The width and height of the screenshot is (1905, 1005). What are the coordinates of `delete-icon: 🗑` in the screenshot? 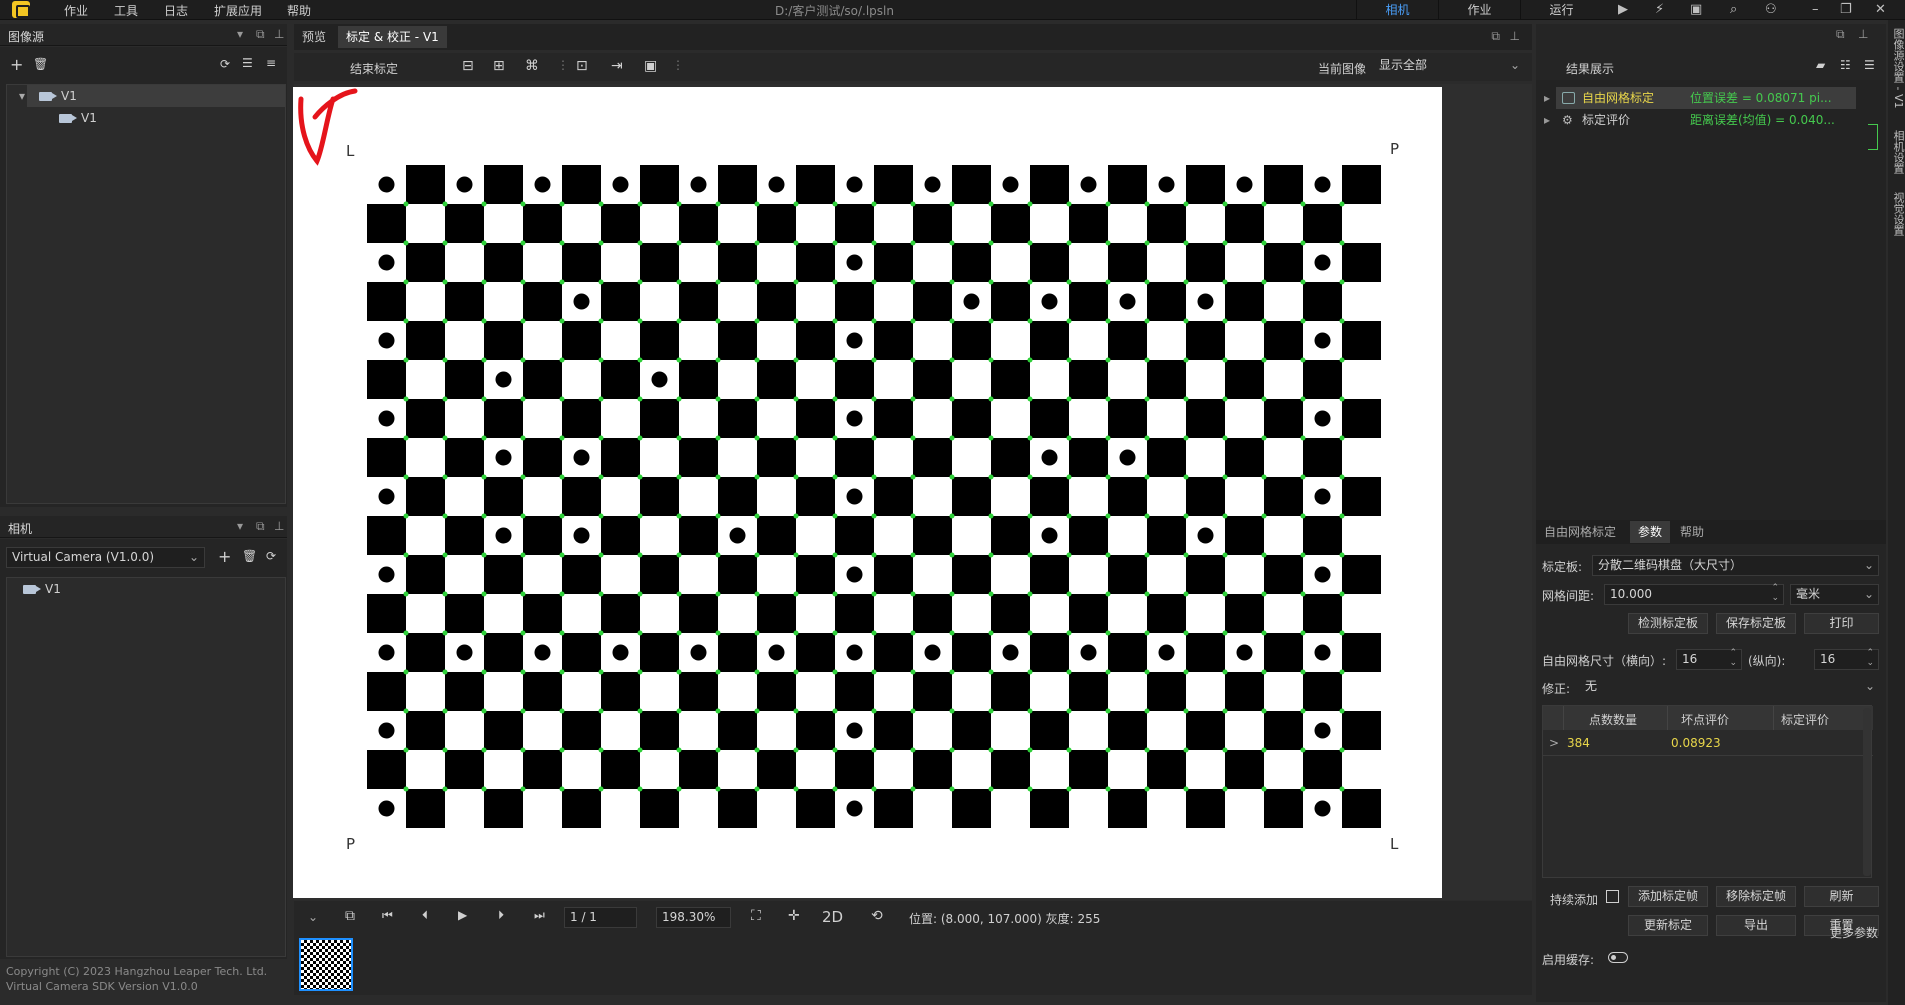 It's located at (40, 64).